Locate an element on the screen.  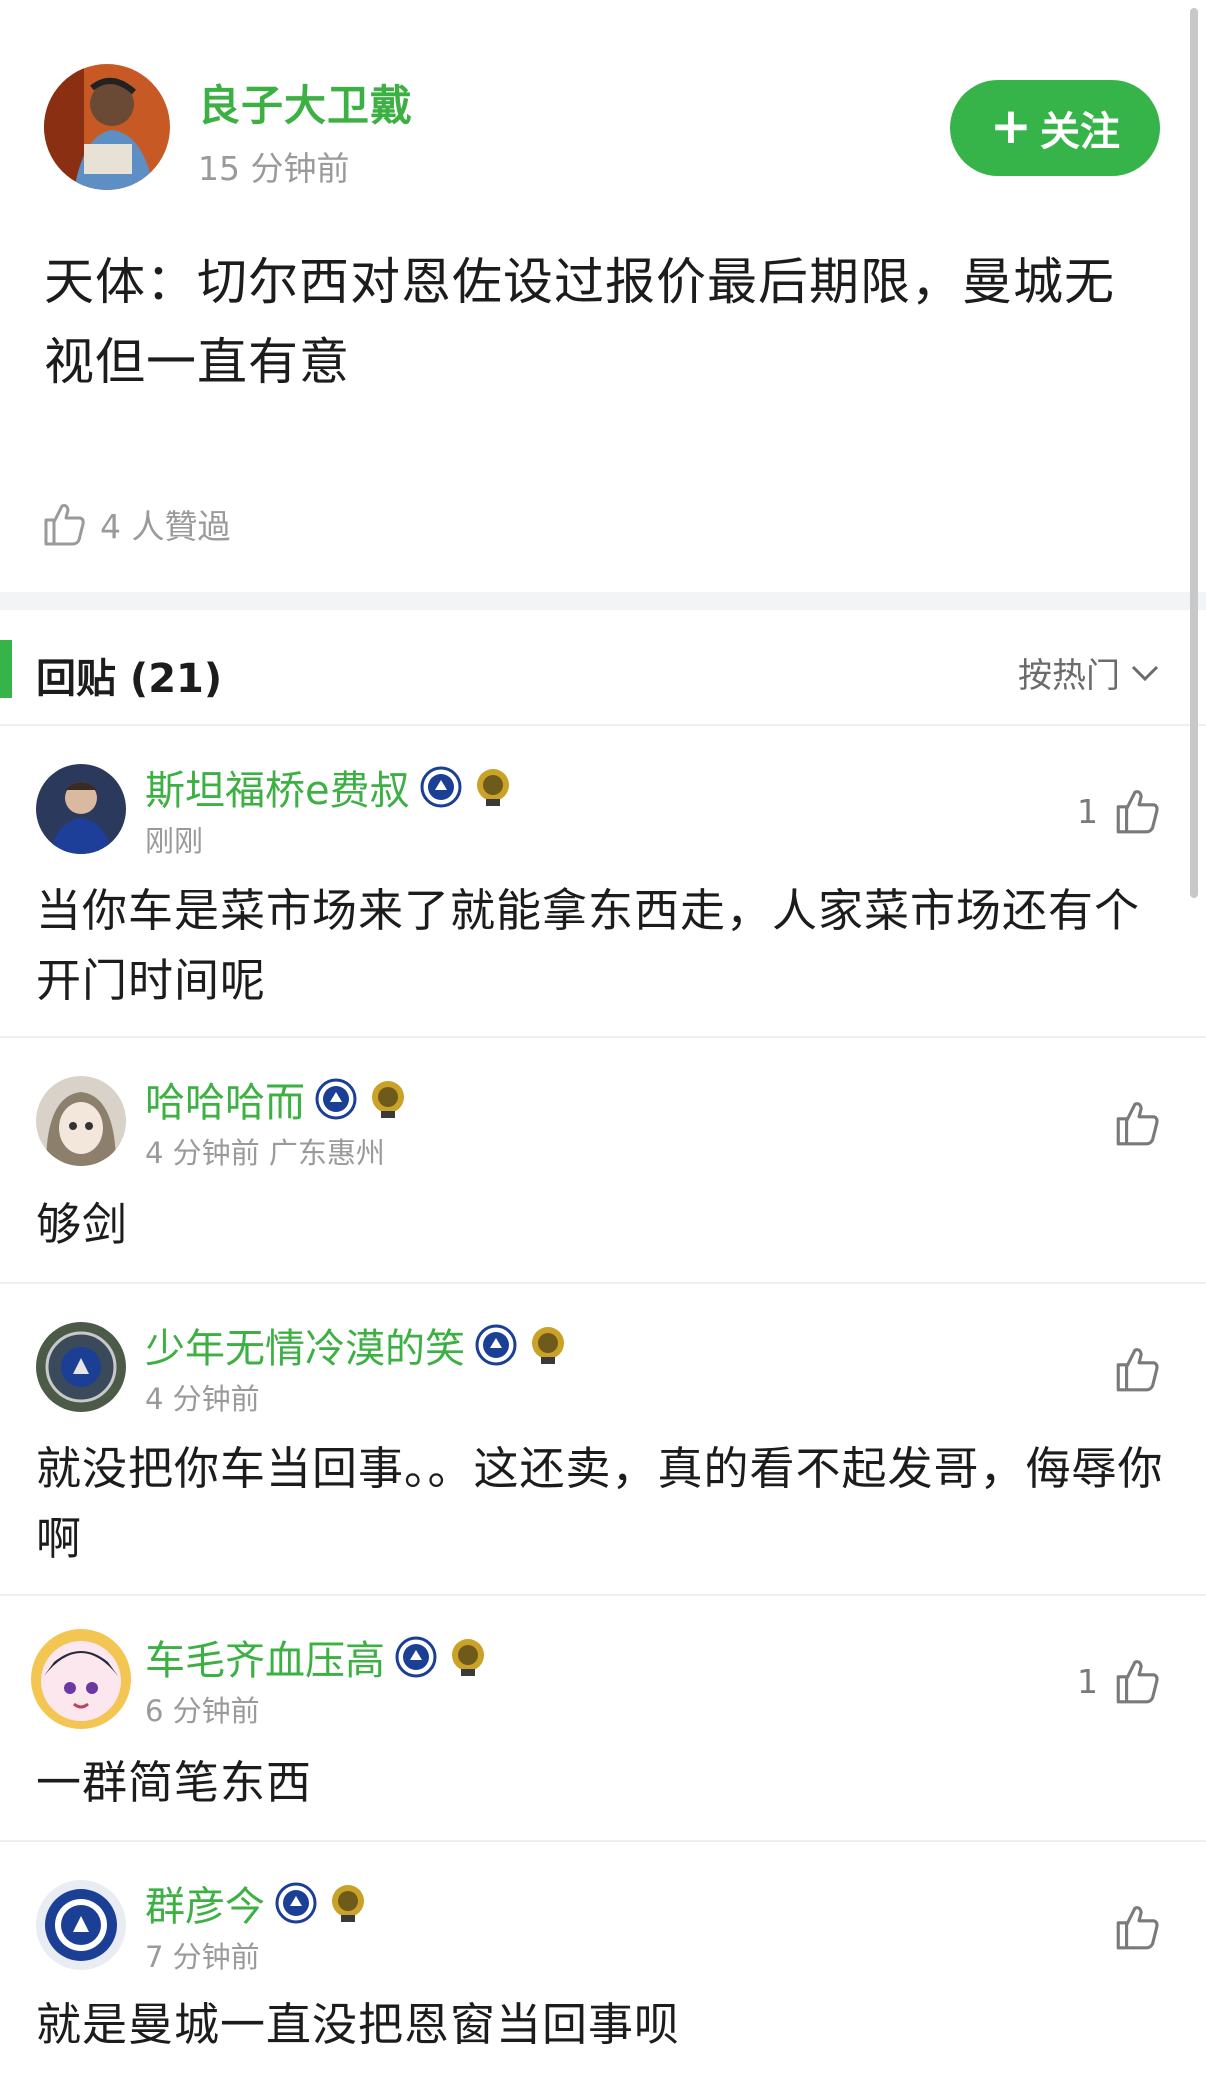
post-time: 15 分钟前 is located at coordinates (274, 168).